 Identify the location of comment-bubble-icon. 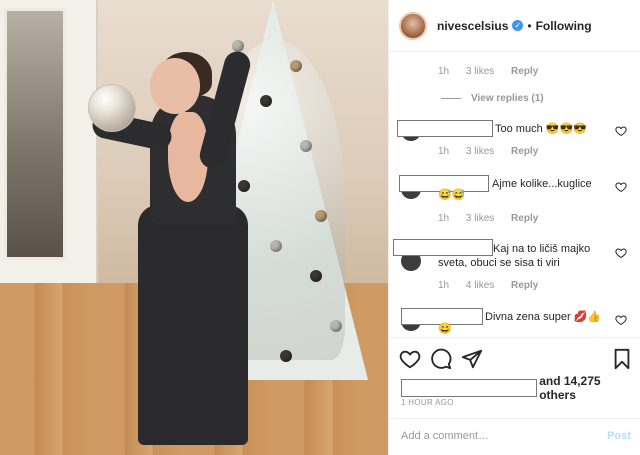
(441, 359).